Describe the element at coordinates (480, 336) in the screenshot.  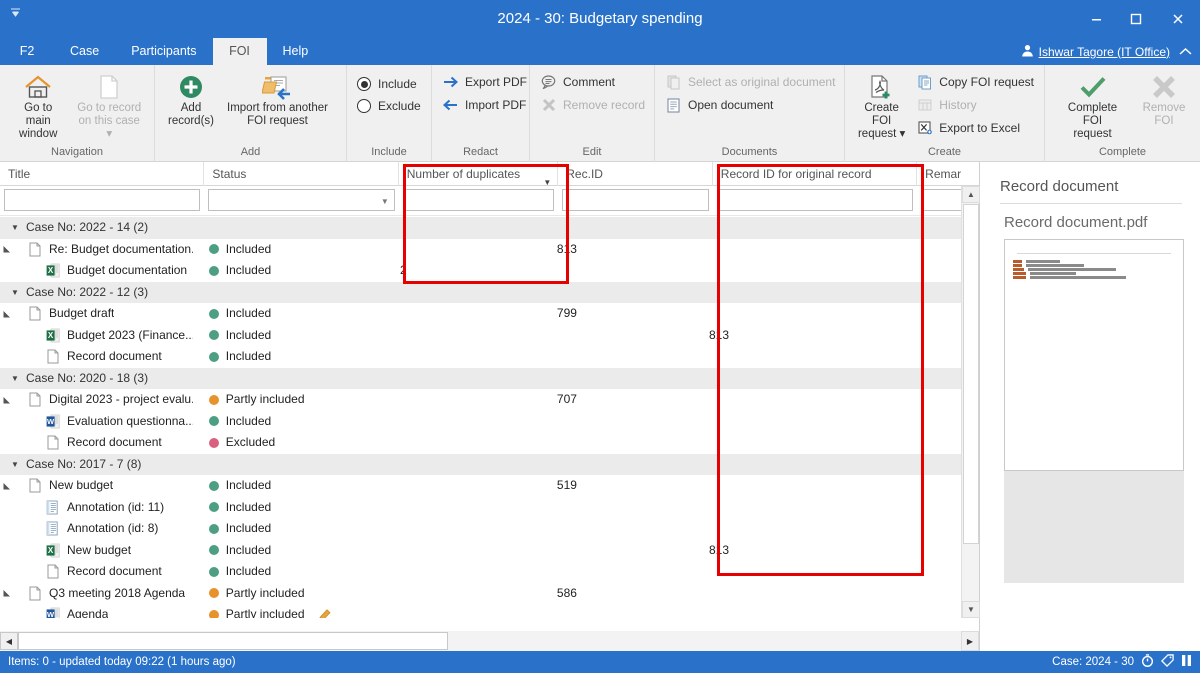
I see `table-row: X Budget 2023 (Finance... Included 813` at that location.